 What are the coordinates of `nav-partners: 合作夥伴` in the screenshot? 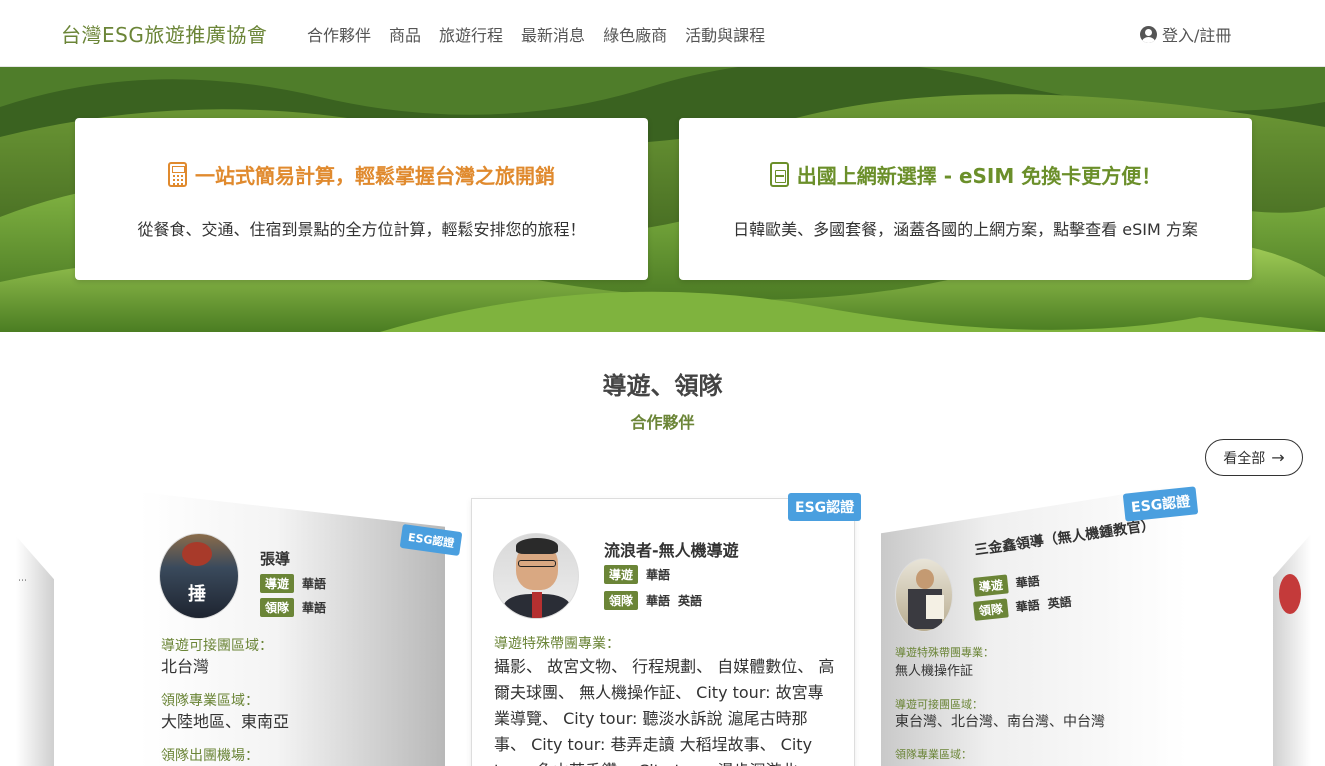 It's located at (339, 34).